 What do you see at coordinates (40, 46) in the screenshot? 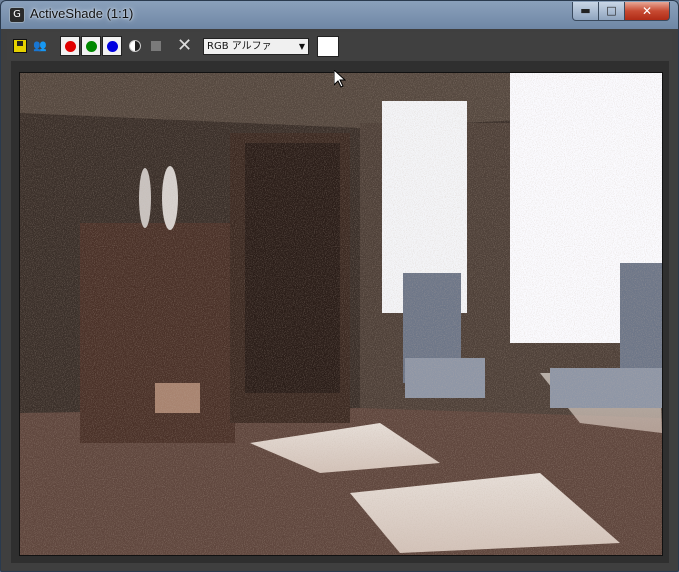
I see `clone-window-icon: 👥` at bounding box center [40, 46].